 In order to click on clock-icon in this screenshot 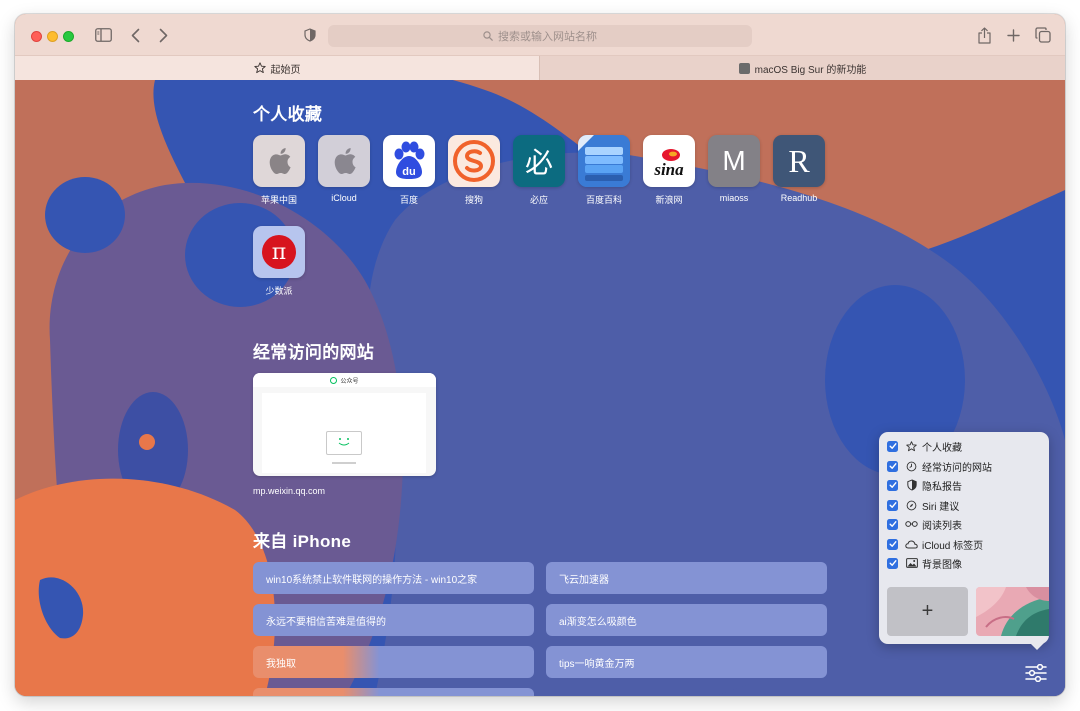, I will do `click(911, 466)`.